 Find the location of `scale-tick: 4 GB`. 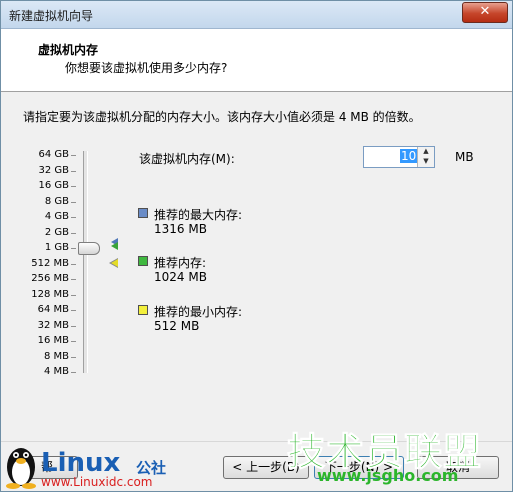

scale-tick: 4 GB is located at coordinates (56, 216).